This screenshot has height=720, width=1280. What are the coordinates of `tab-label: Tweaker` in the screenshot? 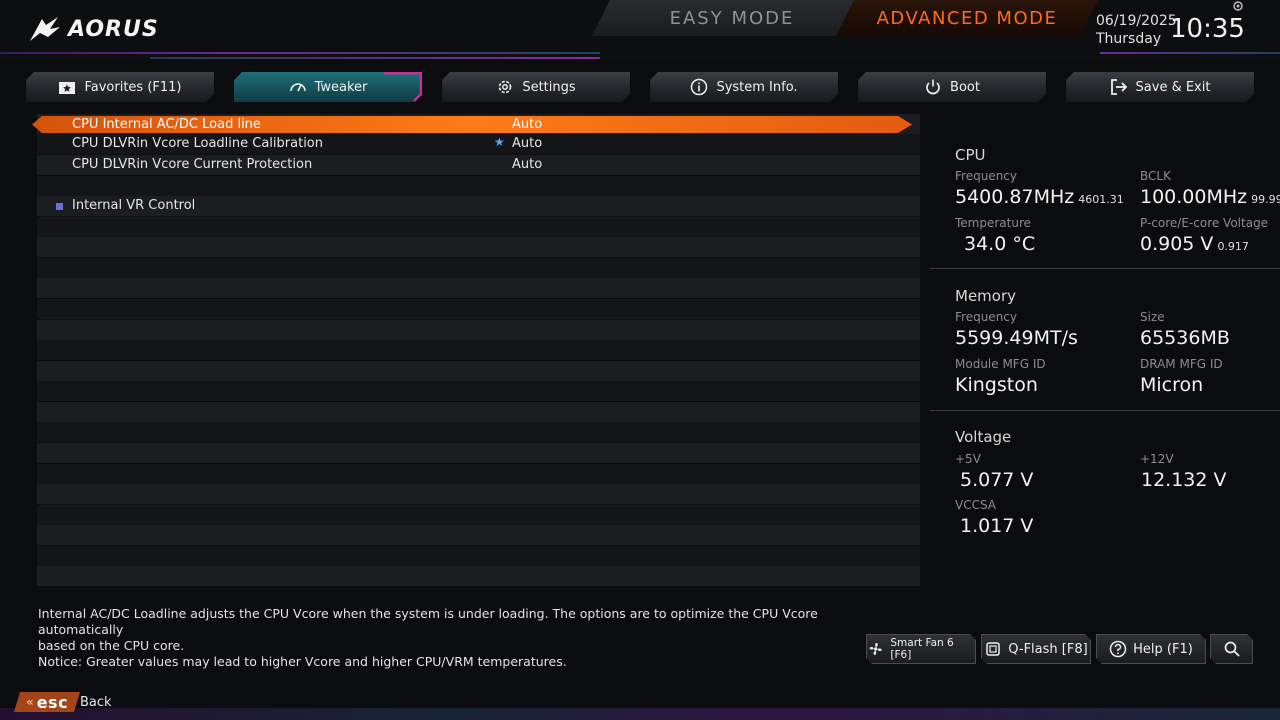 It's located at (341, 87).